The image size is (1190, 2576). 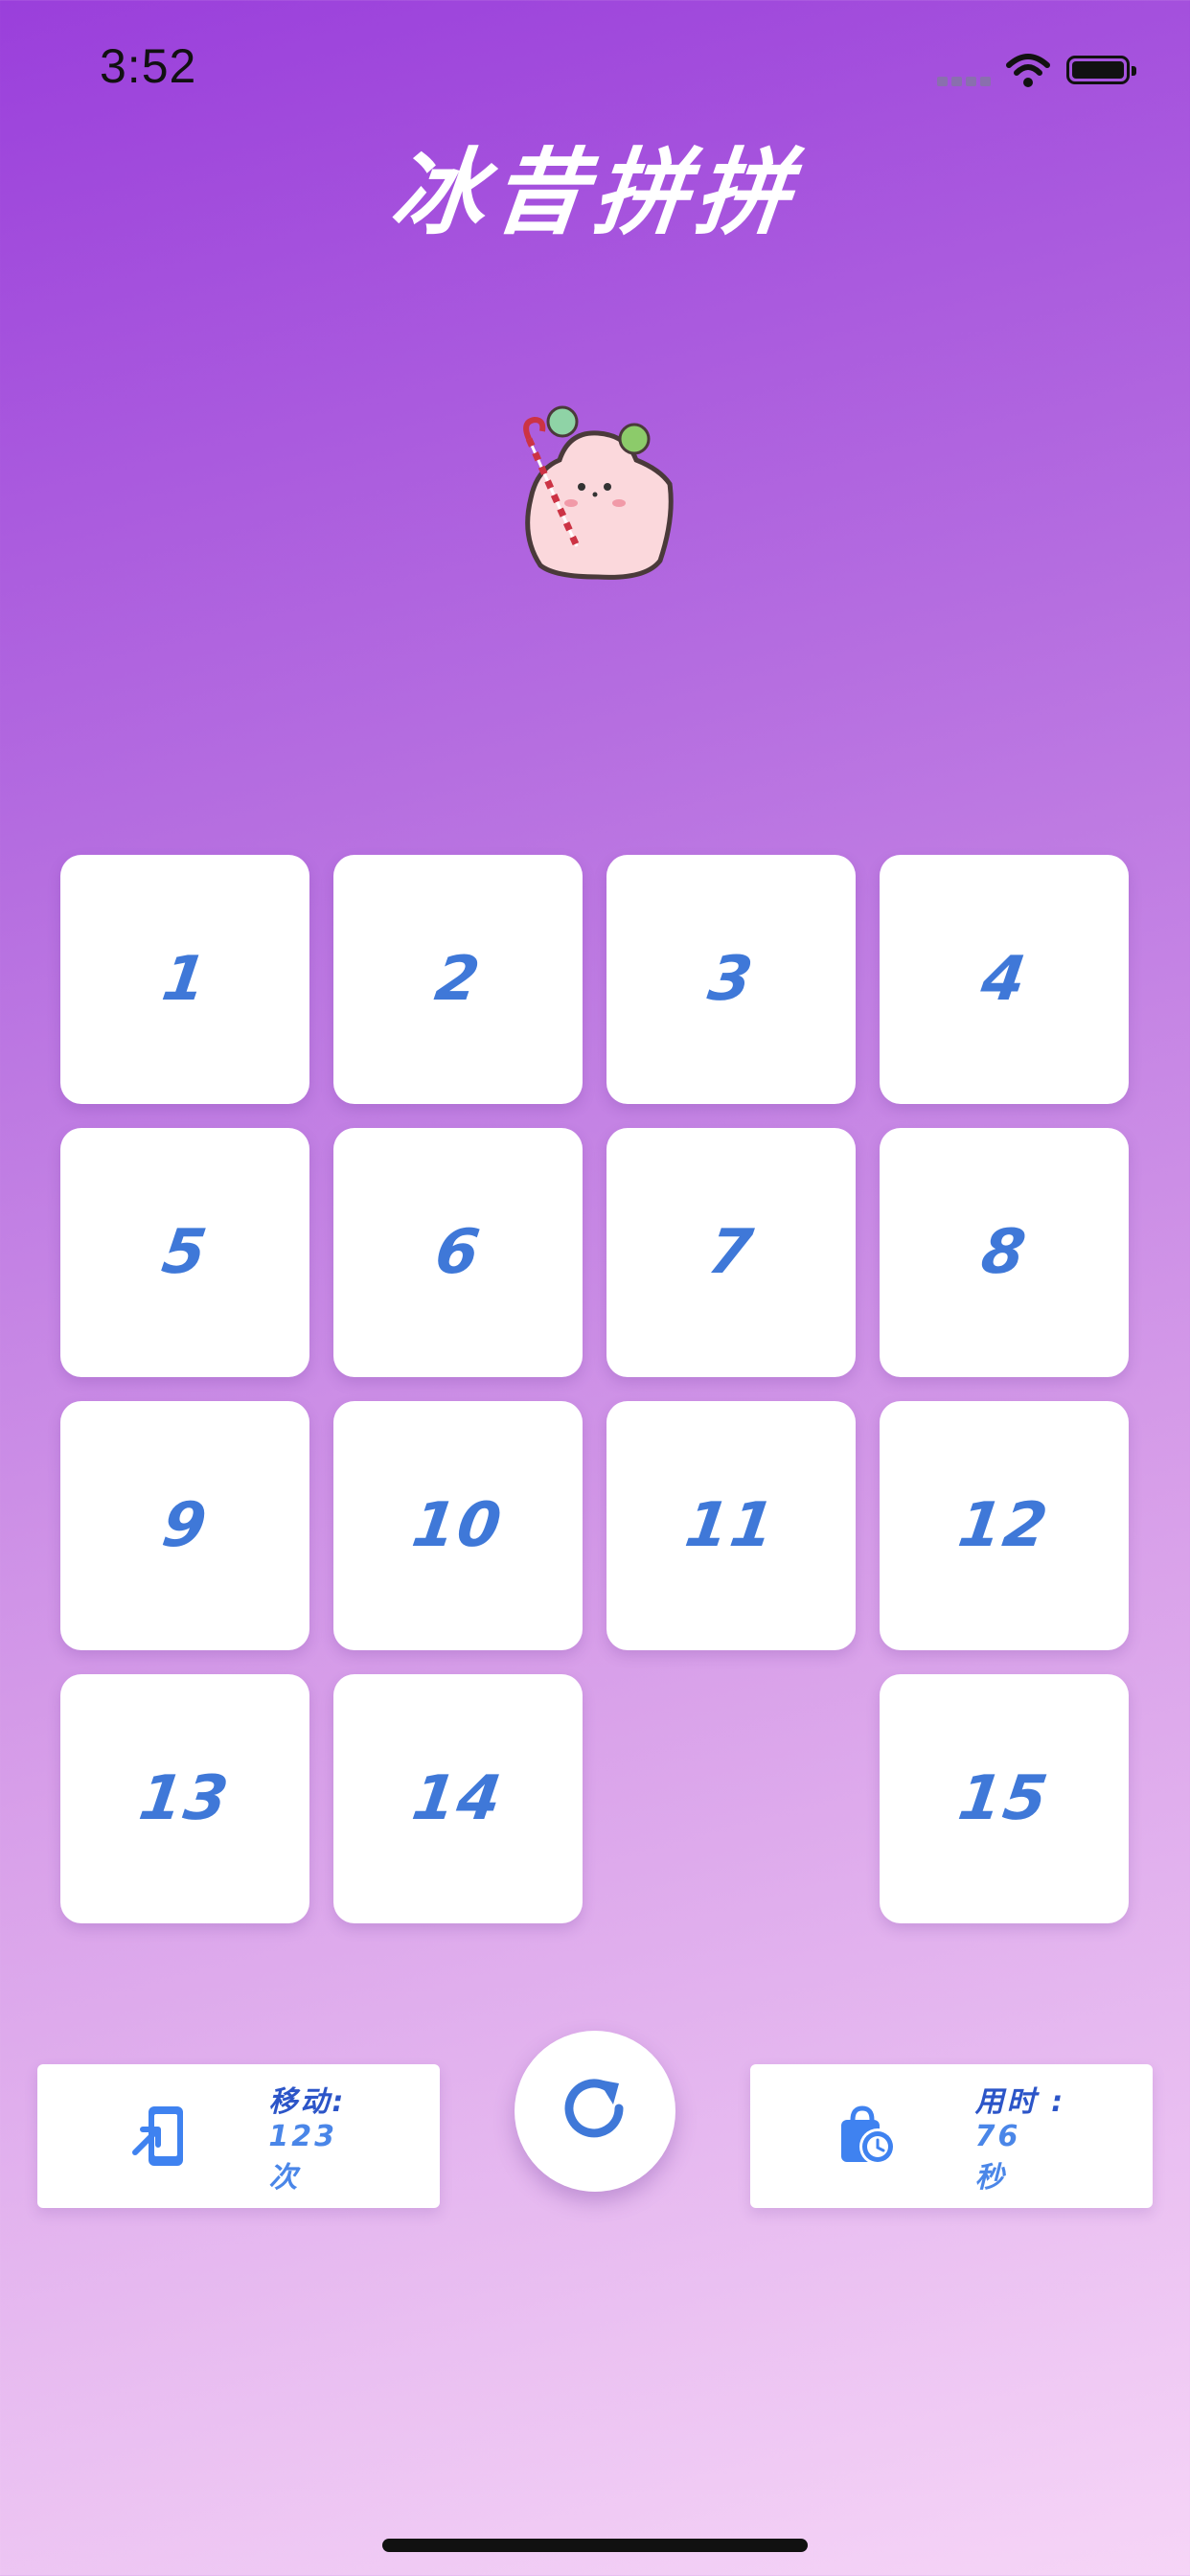 What do you see at coordinates (238, 2136) in the screenshot?
I see `moves-counter-card: 移动: 123 次` at bounding box center [238, 2136].